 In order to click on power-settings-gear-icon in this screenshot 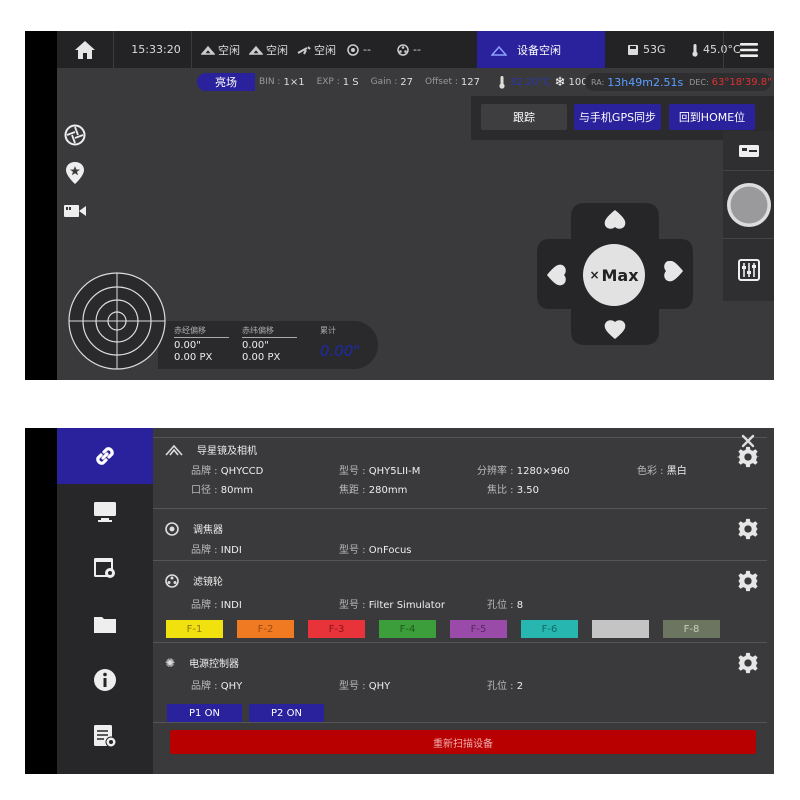, I will do `click(748, 663)`.